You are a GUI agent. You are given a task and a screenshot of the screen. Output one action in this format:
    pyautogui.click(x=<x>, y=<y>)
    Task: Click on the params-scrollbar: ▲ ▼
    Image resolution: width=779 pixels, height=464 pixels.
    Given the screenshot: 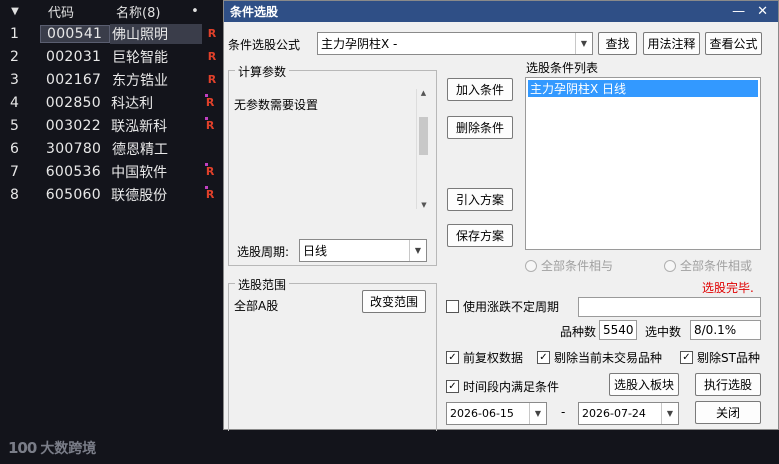 What is the action you would take?
    pyautogui.click(x=423, y=149)
    